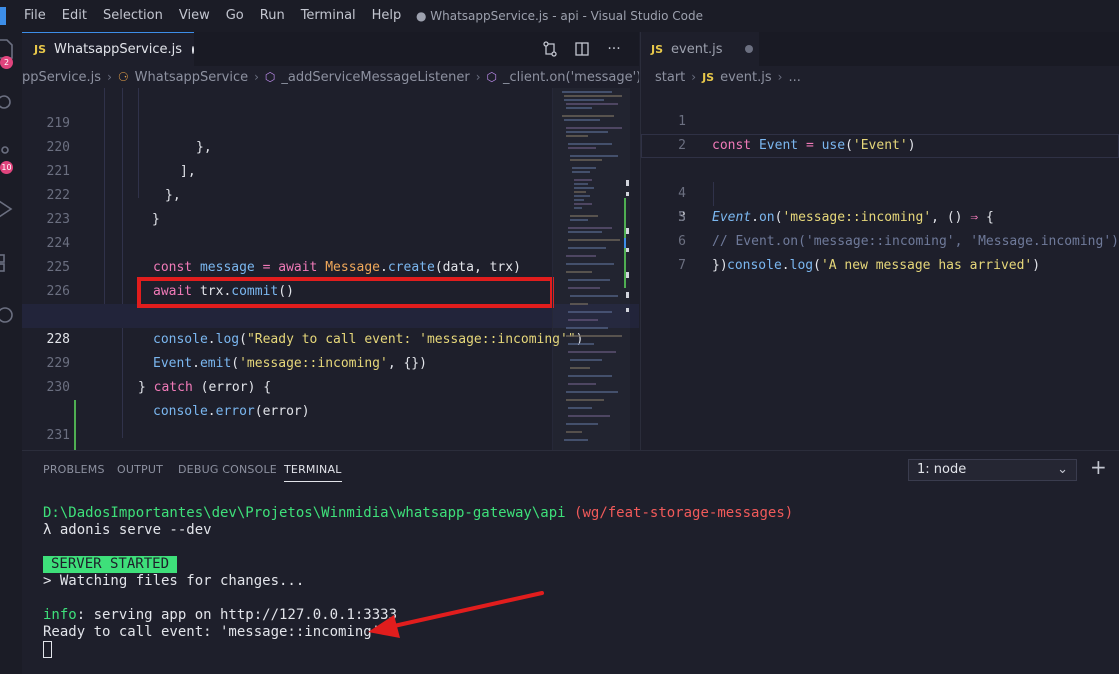 This screenshot has height=674, width=1119. Describe the element at coordinates (992, 470) in the screenshot. I see `terminal-select: 1: node ⌄` at that location.